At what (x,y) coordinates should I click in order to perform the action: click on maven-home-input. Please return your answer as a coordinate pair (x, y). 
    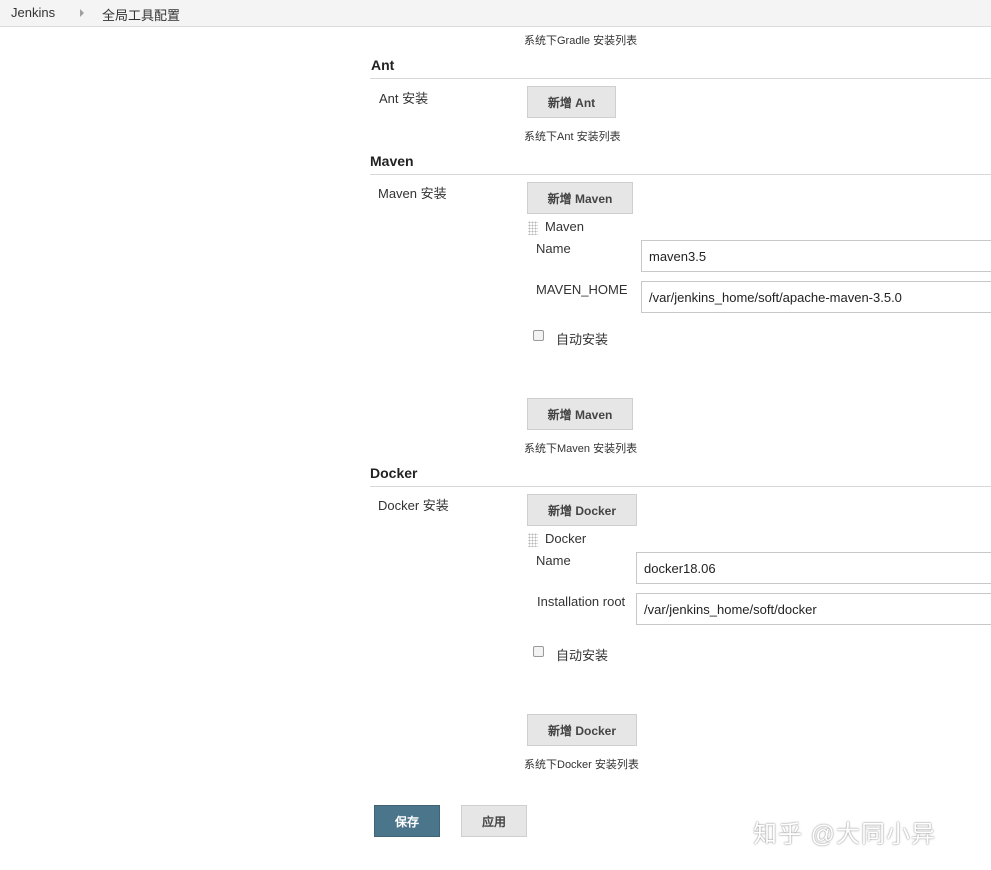
    Looking at the image, I should click on (816, 297).